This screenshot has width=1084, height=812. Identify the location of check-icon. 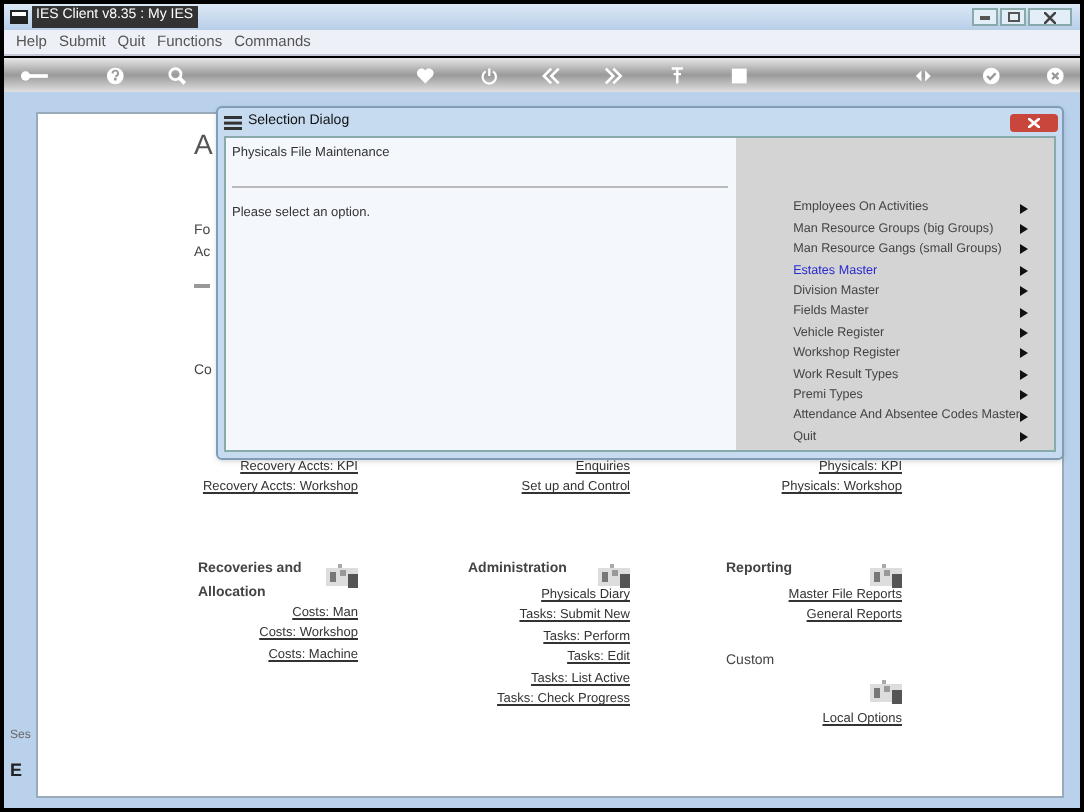
(992, 75).